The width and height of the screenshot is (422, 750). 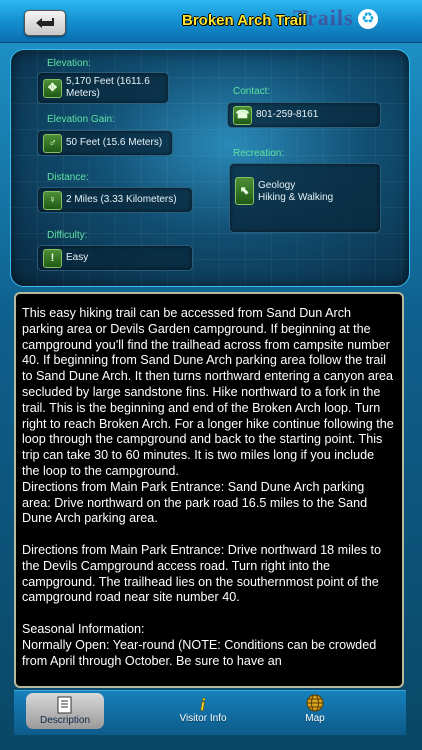 I want to click on recreation-item: Hiking & Walking, so click(x=296, y=197).